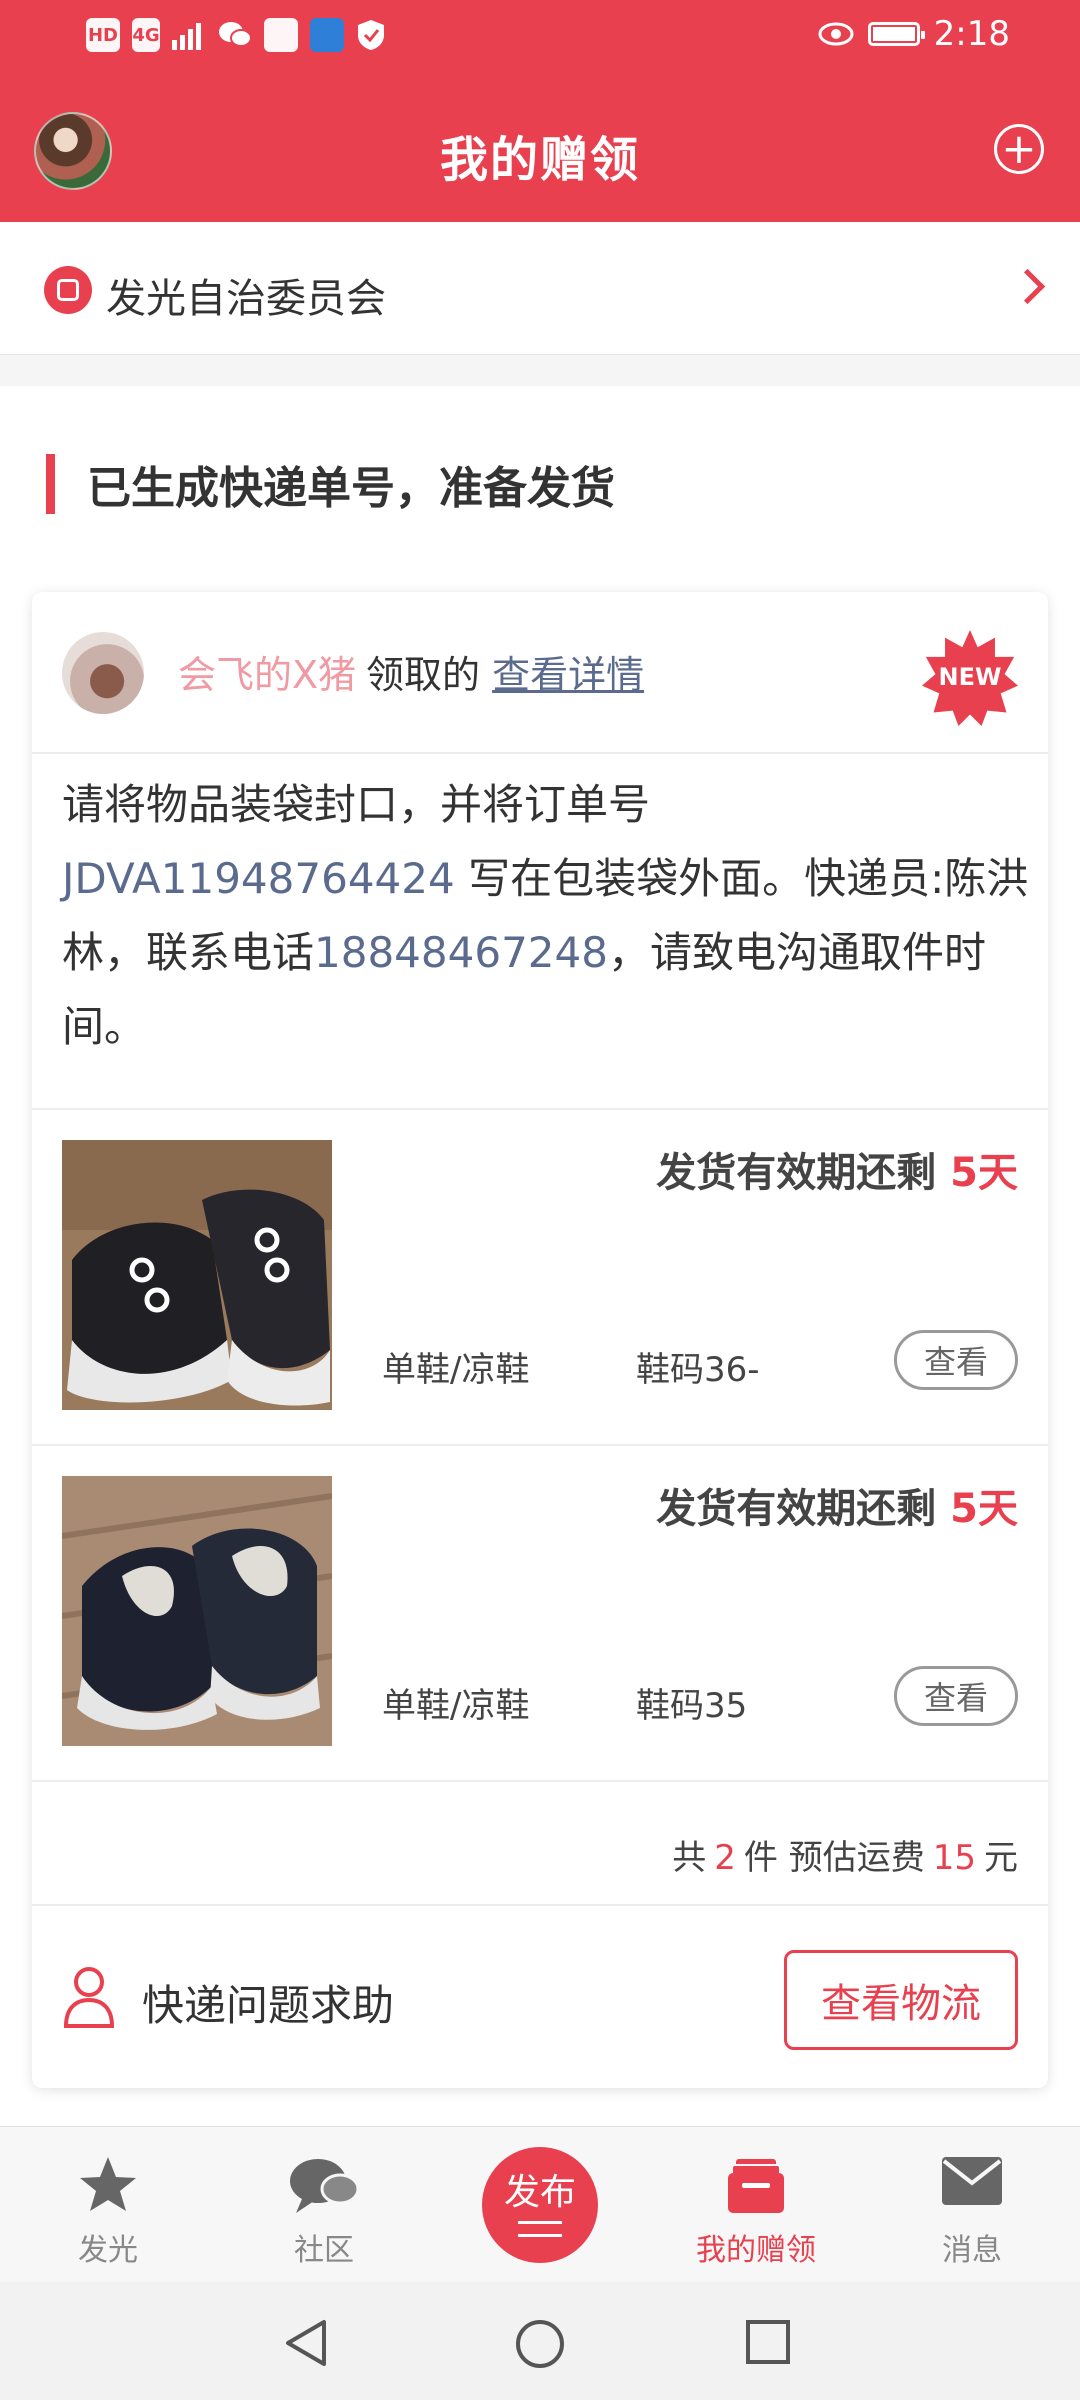  I want to click on network-icon: 4G, so click(146, 35).